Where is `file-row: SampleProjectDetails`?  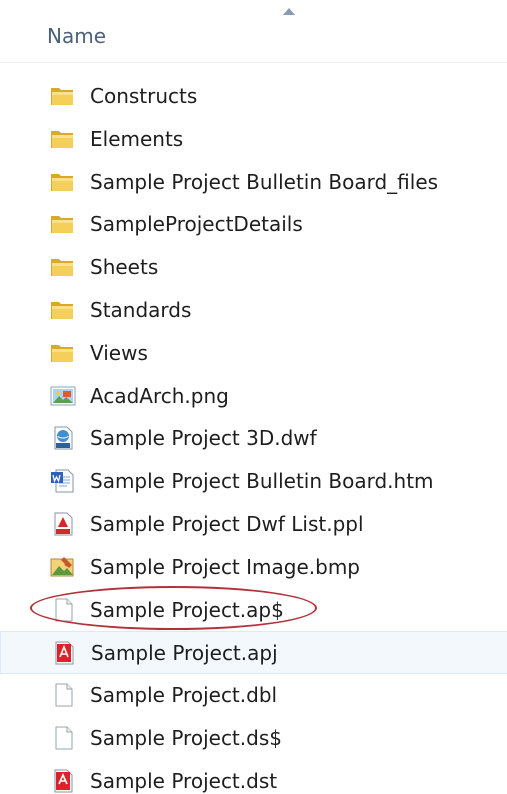
file-row: SampleProjectDetails is located at coordinates (253, 224).